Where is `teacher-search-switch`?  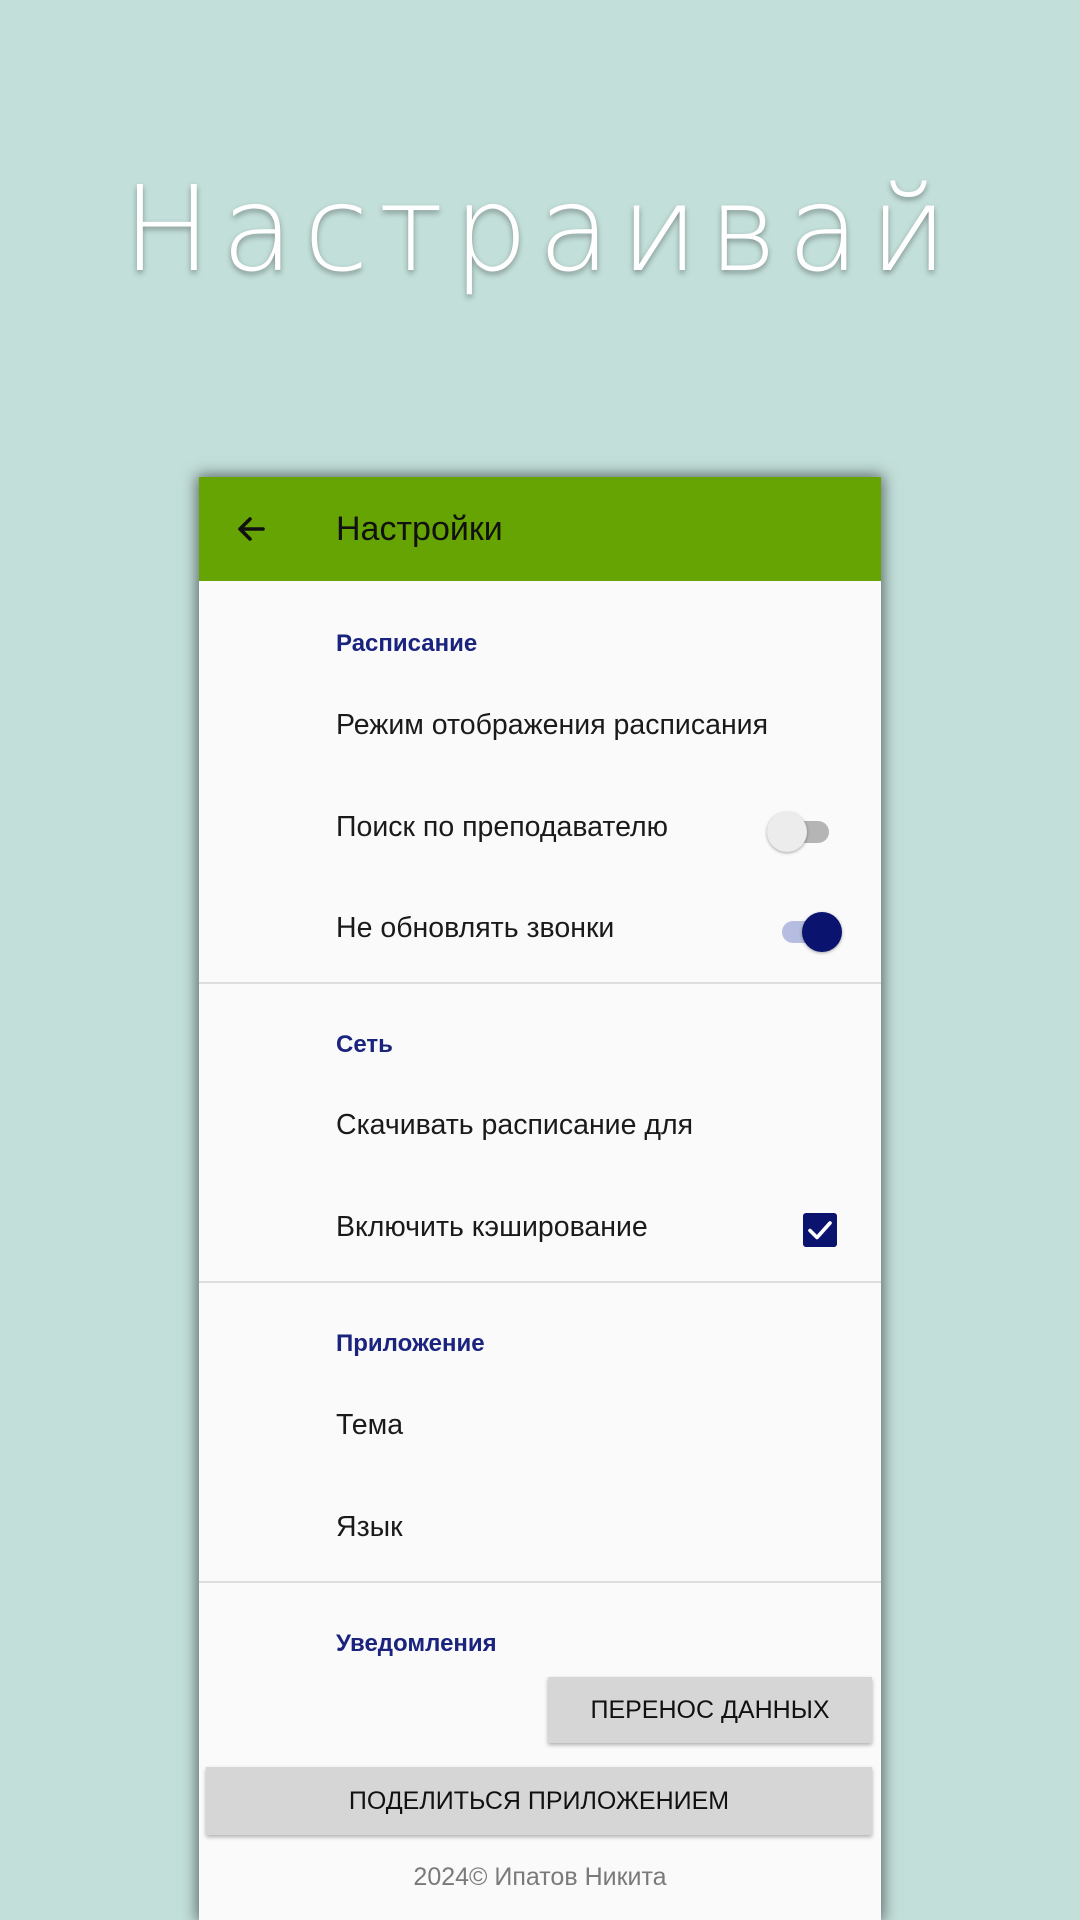
teacher-search-switch is located at coordinates (803, 832).